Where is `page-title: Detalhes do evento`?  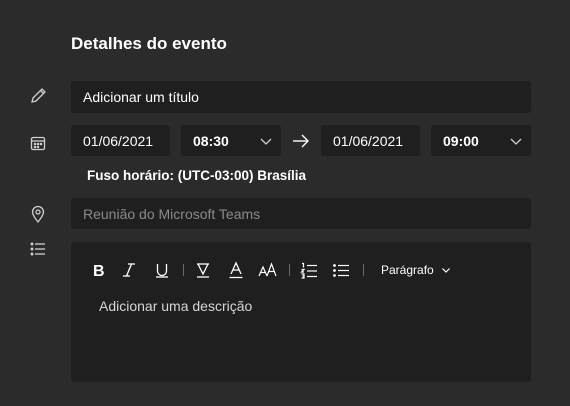 page-title: Detalhes do evento is located at coordinates (149, 43).